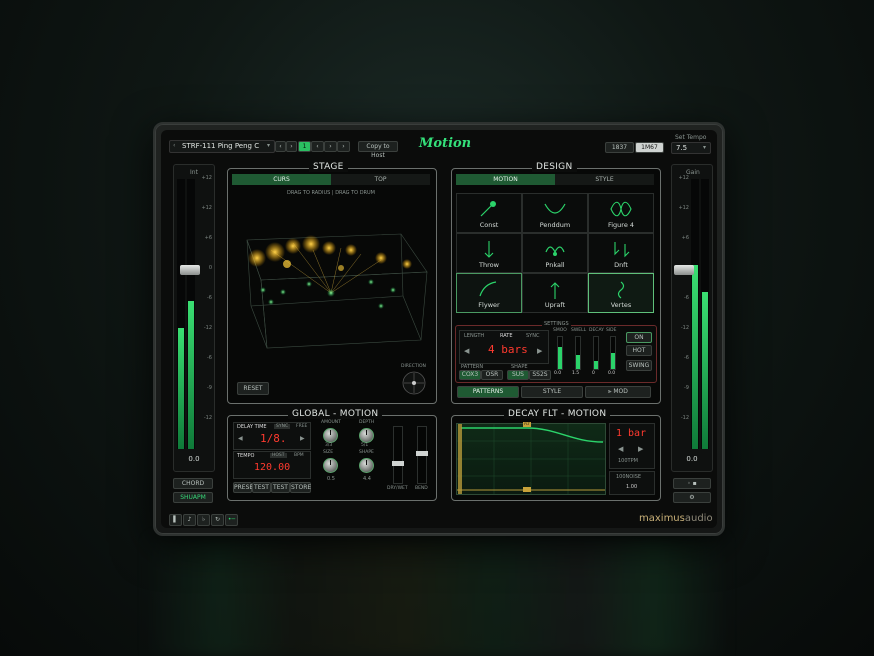  I want to click on decay-fader, so click(596, 353).